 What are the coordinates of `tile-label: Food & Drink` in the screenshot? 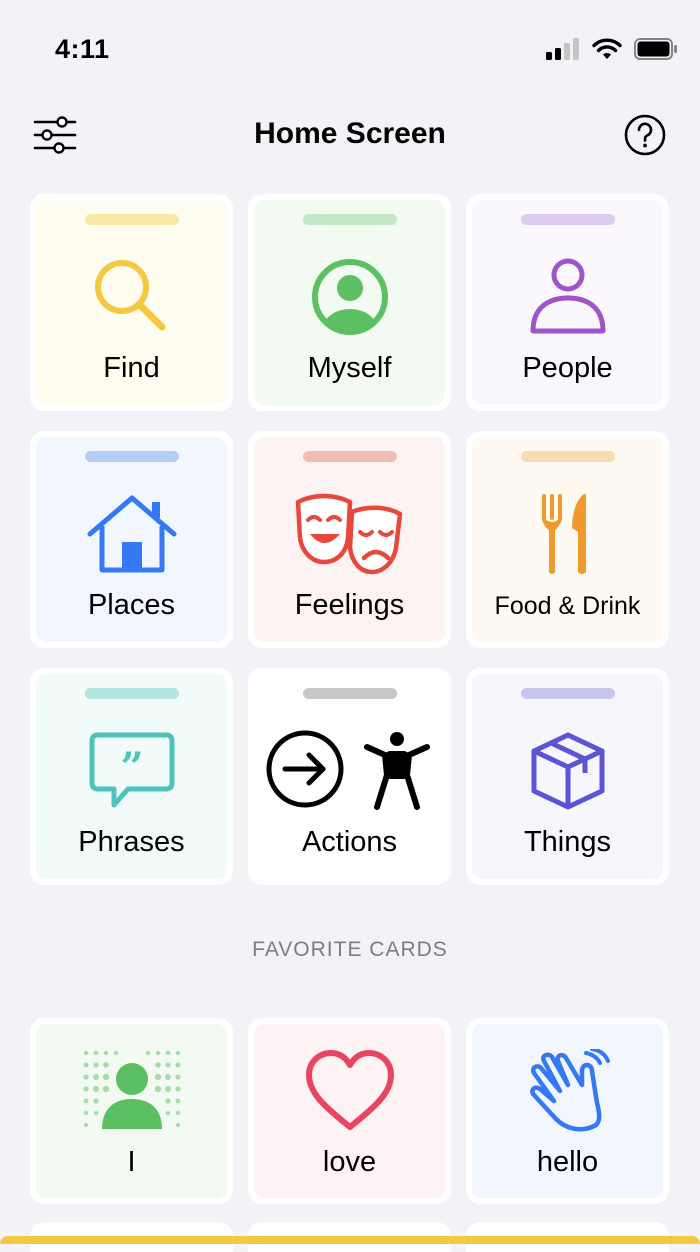 It's located at (567, 606).